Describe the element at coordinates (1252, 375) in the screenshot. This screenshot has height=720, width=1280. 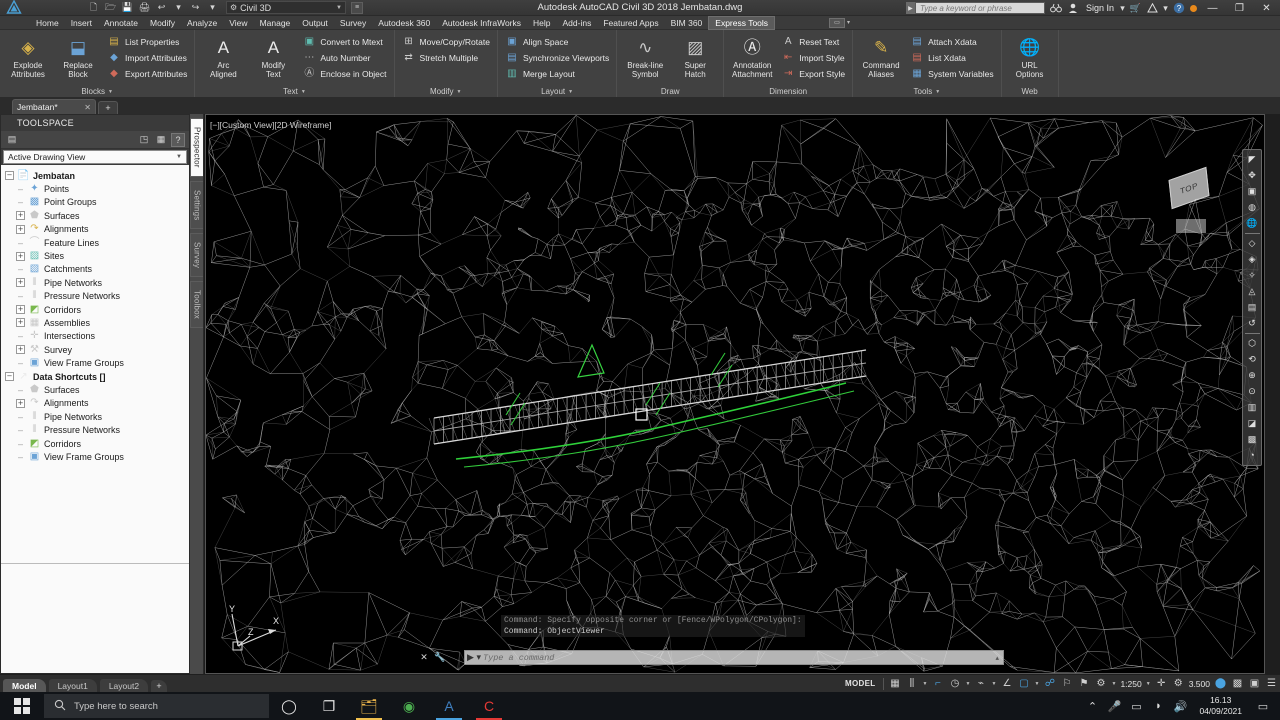
I see `measure-icon: ⊕` at that location.